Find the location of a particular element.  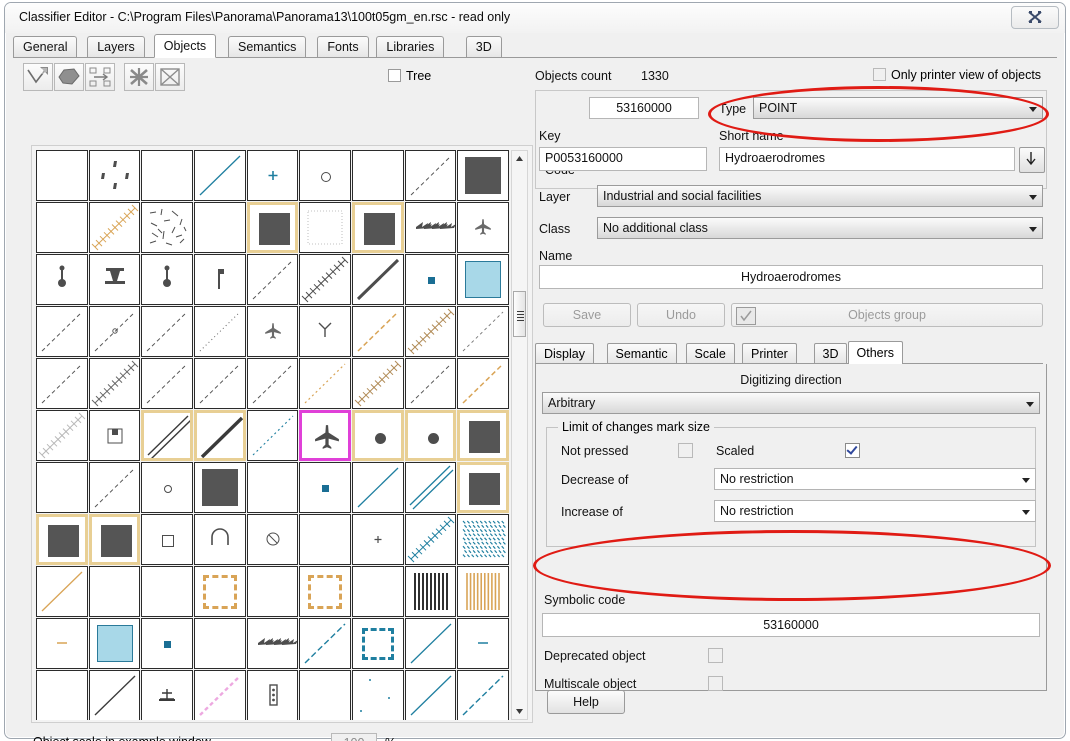

symbolic-code-input: 53160000 is located at coordinates (791, 625).